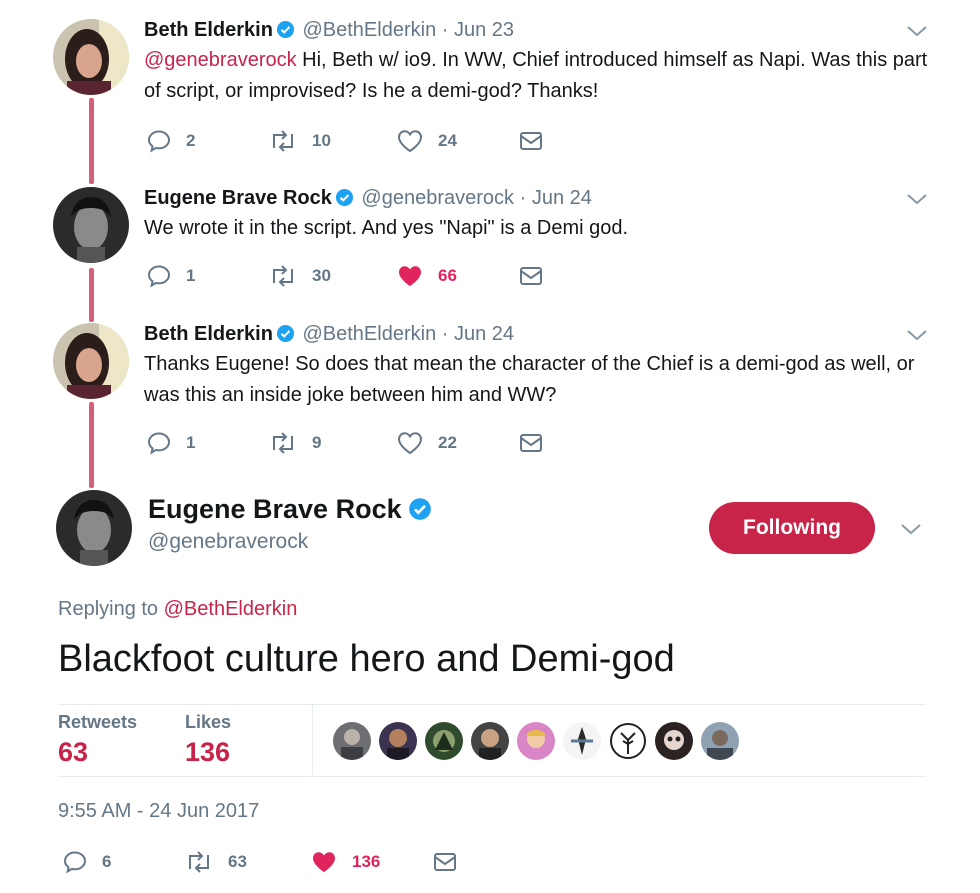 The height and width of the screenshot is (893, 980). I want to click on replying-to: Replying to @BethElderkin, so click(177, 609).